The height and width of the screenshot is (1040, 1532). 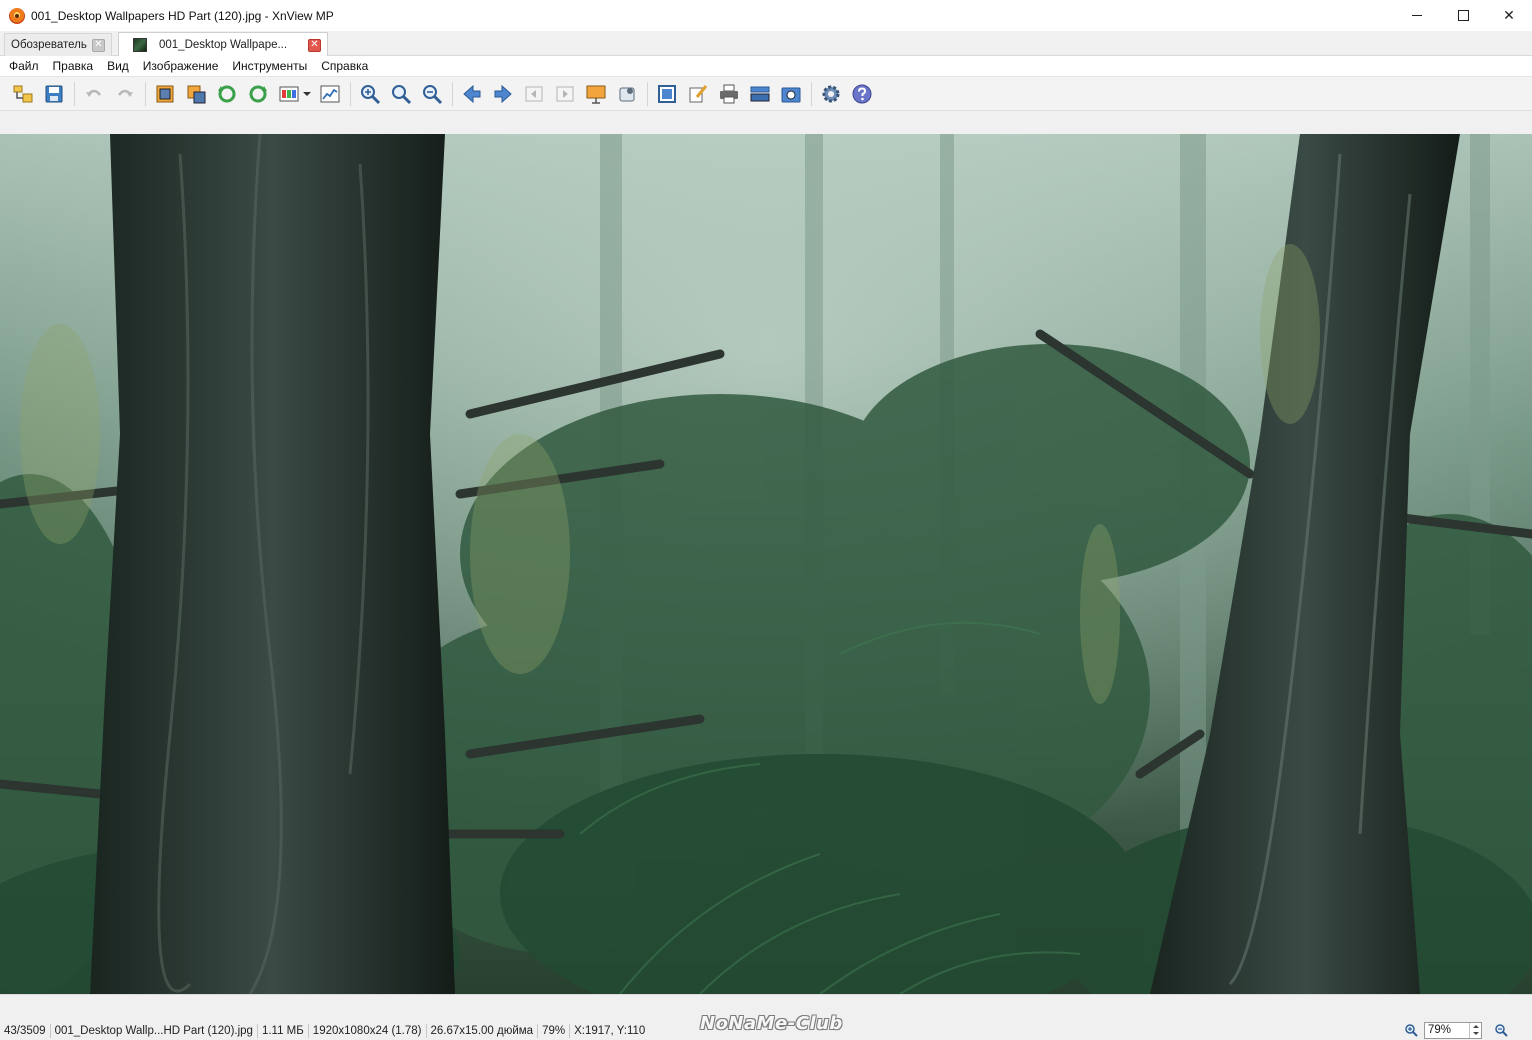 I want to click on tab-bar: Обозреватель ✕ 001_Desktop Wallpape... ✕, so click(x=766, y=44).